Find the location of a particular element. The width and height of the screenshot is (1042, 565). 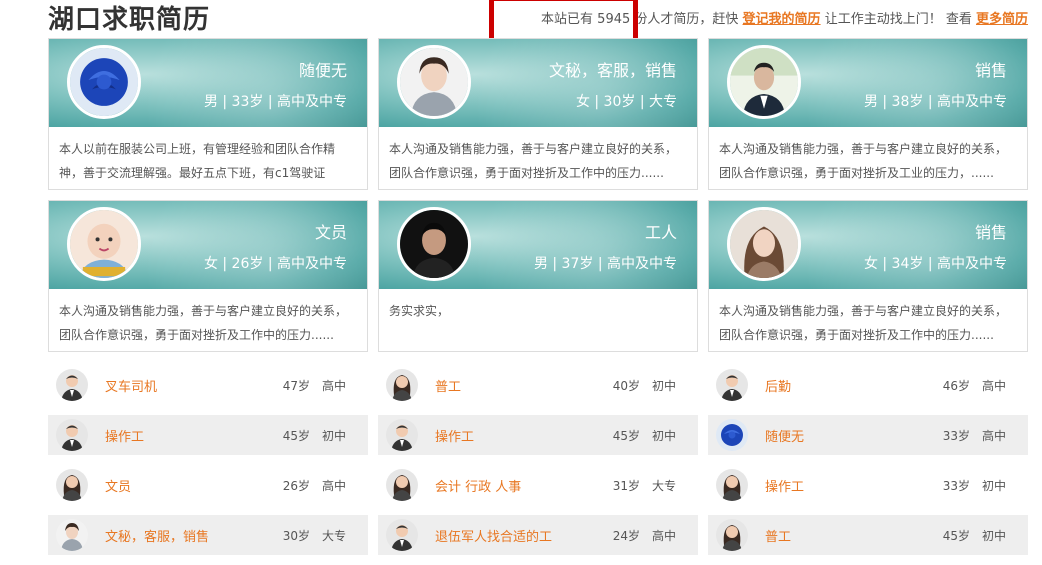

stat-middle-text: 让工作主动找上门！ 查看 is located at coordinates (898, 19).